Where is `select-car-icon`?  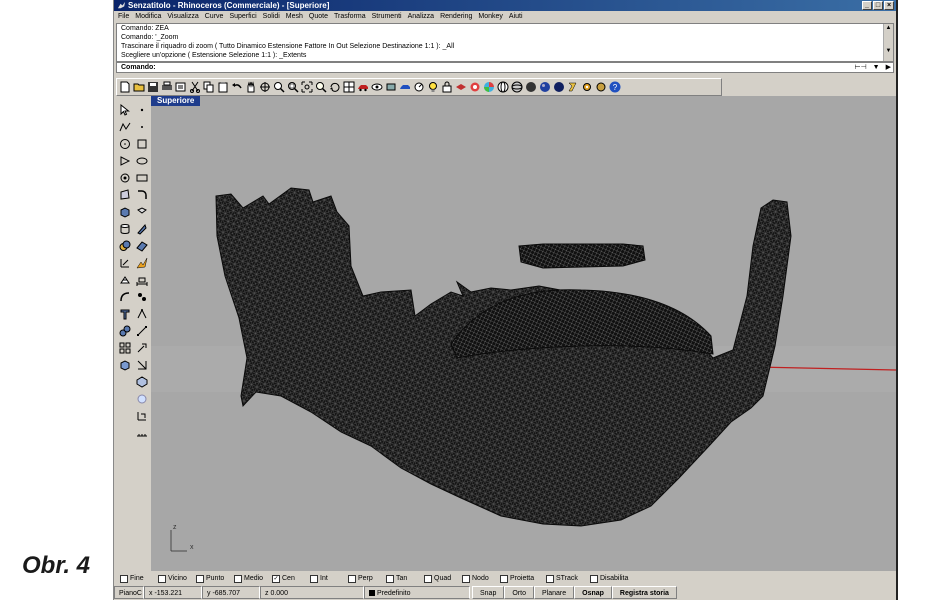 select-car-icon is located at coordinates (405, 87).